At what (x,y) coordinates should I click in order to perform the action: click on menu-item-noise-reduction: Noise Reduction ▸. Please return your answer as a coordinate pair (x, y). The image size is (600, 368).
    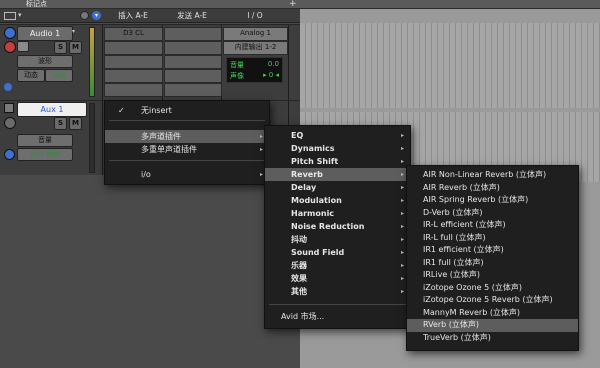
    Looking at the image, I should click on (337, 226).